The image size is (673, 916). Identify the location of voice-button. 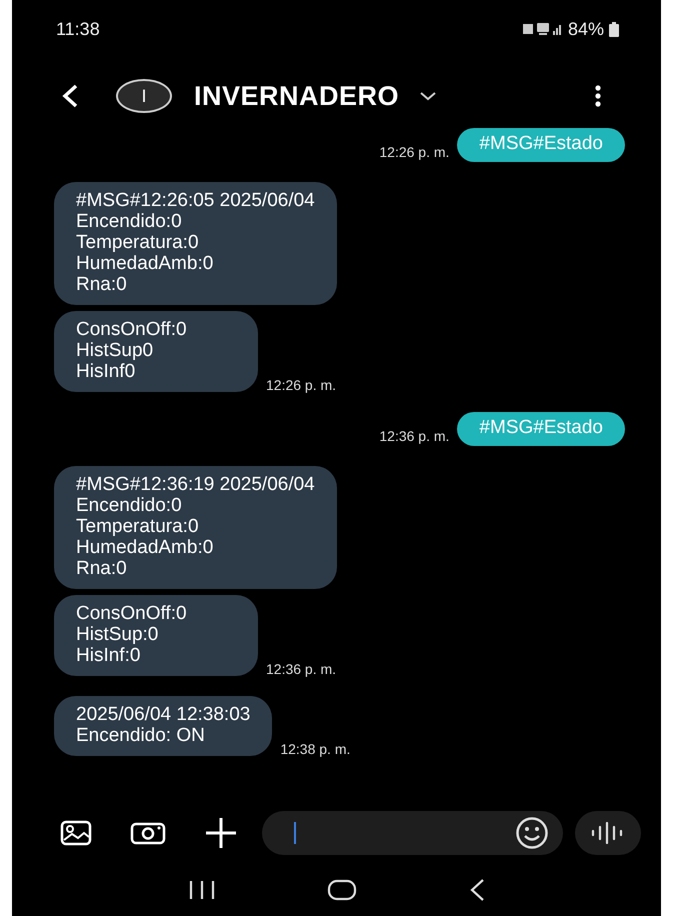
(608, 833).